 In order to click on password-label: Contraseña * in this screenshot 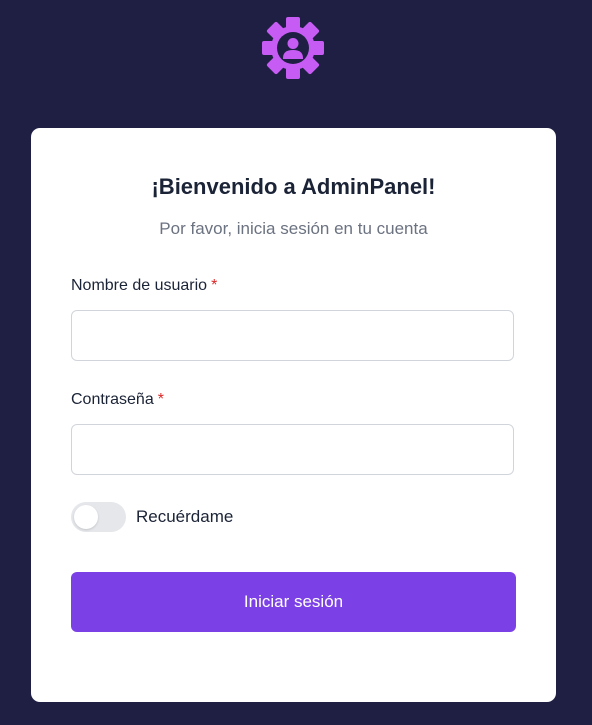, I will do `click(117, 400)`.